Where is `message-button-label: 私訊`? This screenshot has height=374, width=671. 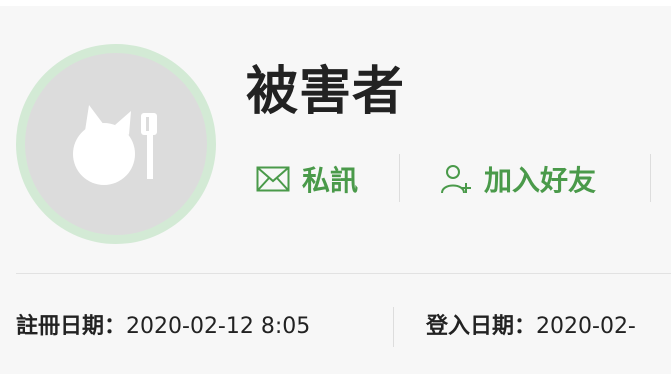
message-button-label: 私訊 is located at coordinates (330, 180).